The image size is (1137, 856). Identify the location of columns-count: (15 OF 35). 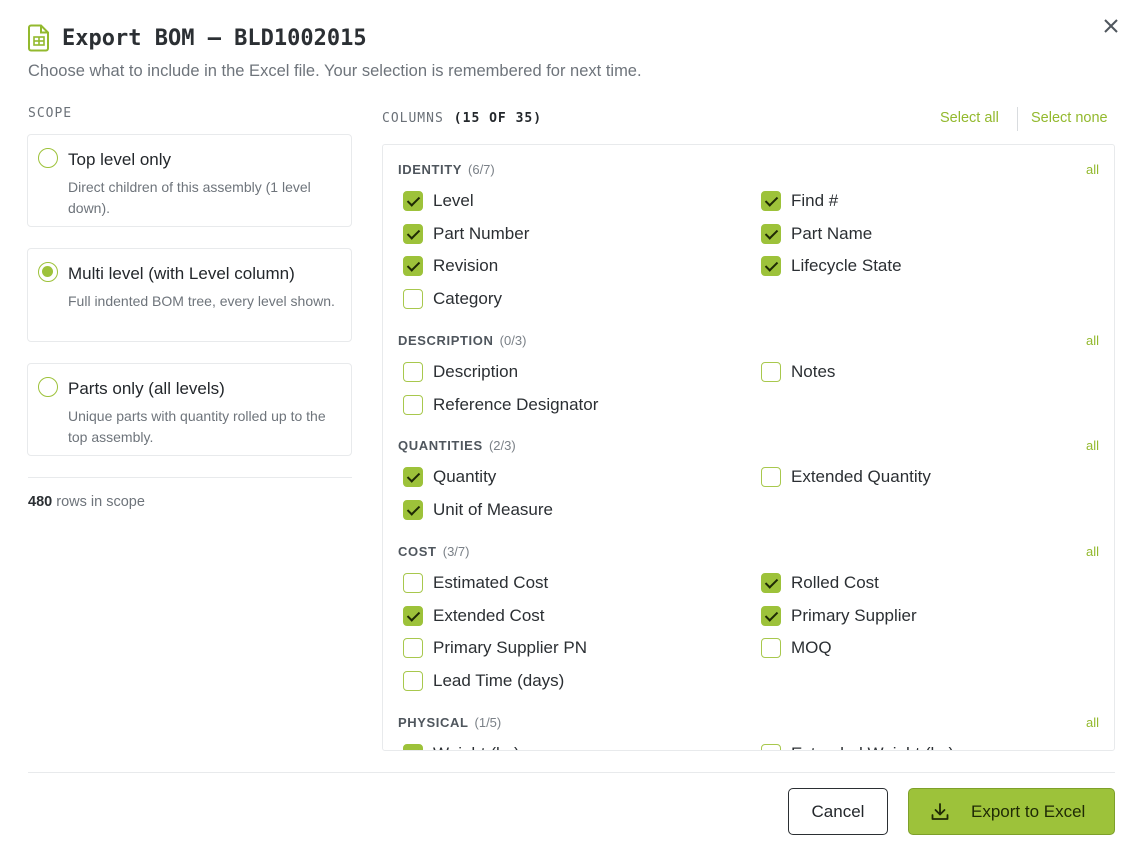
(498, 118).